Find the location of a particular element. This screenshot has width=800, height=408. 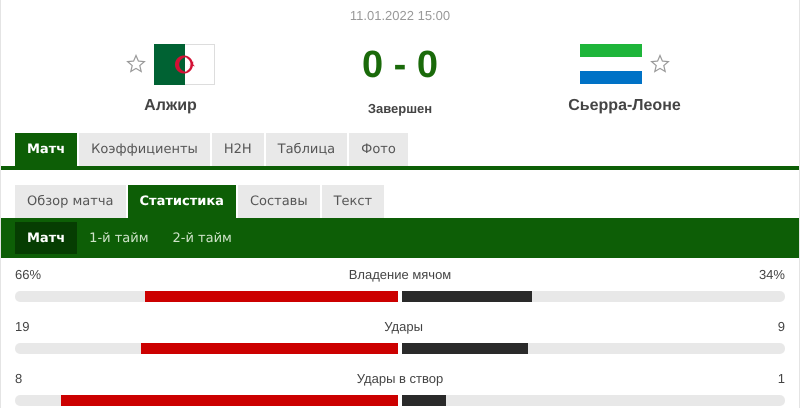

stat-name: Владение мячом is located at coordinates (400, 275).